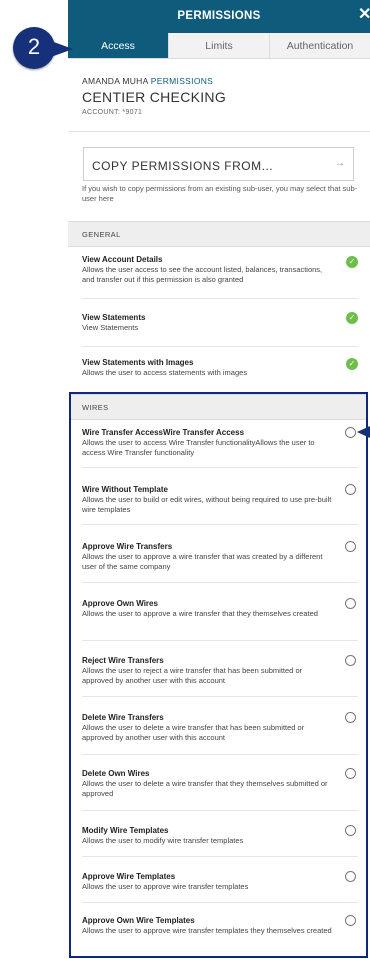 The height and width of the screenshot is (959, 370). Describe the element at coordinates (219, 234) in the screenshot. I see `section-header-general: GENERAL` at that location.